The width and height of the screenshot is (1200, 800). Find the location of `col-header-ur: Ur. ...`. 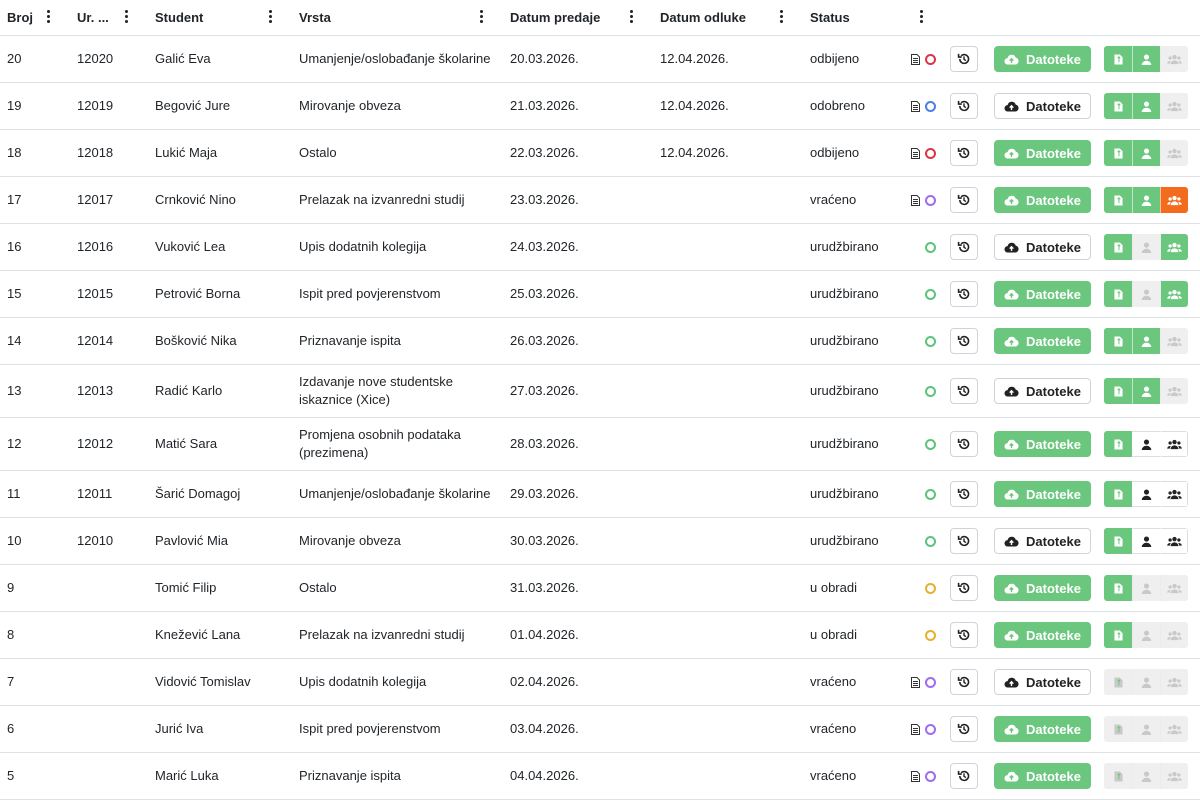

col-header-ur: Ur. ... is located at coordinates (93, 17).